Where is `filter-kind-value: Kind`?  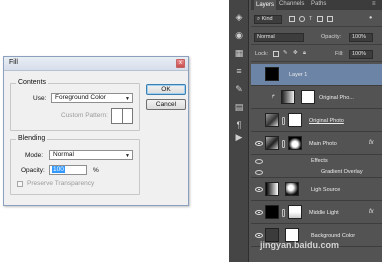 filter-kind-value: Kind is located at coordinates (267, 19).